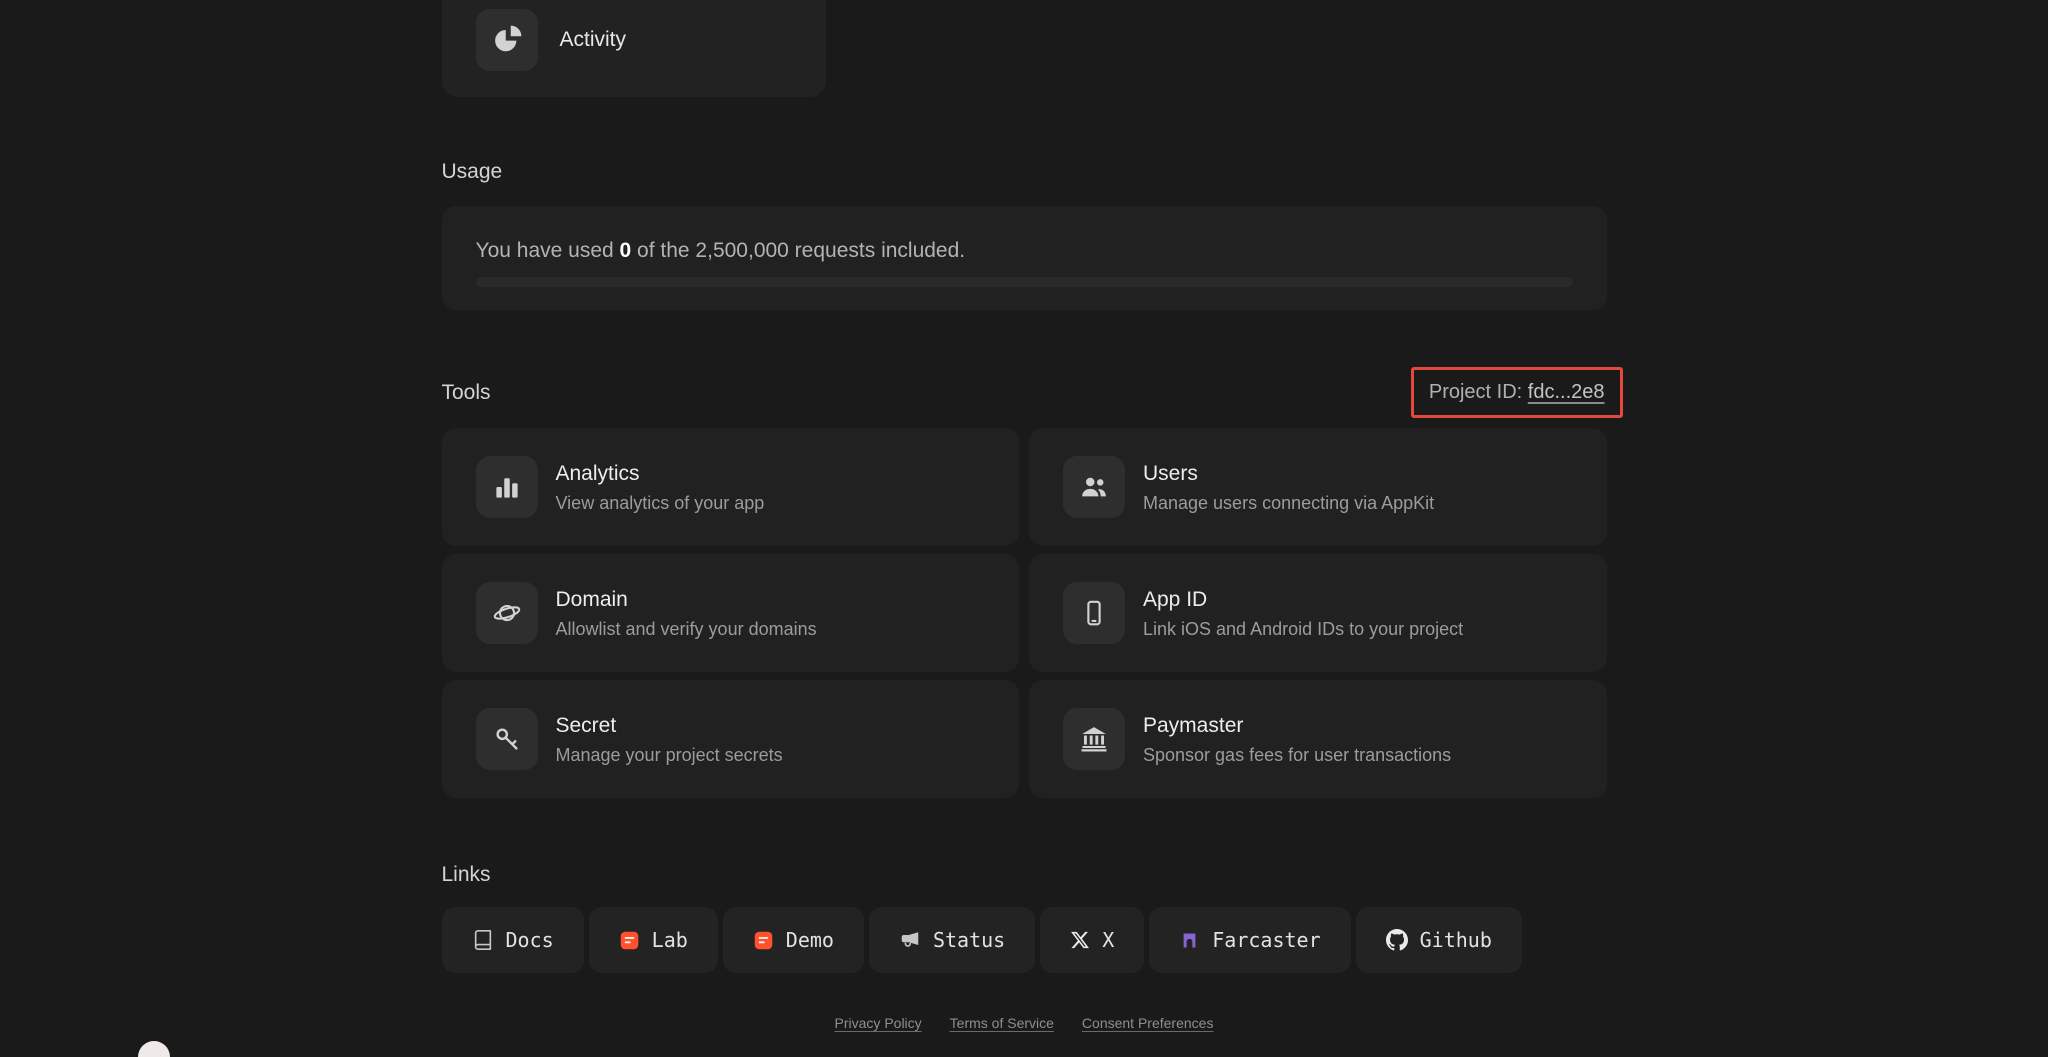 Image resolution: width=2048 pixels, height=1057 pixels. I want to click on mobile-icon, so click(1094, 613).